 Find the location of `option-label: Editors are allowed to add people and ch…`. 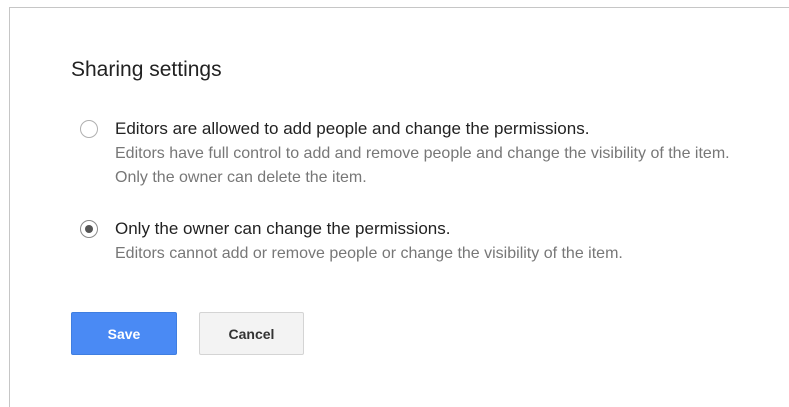

option-label: Editors are allowed to add people and ch… is located at coordinates (435, 129).